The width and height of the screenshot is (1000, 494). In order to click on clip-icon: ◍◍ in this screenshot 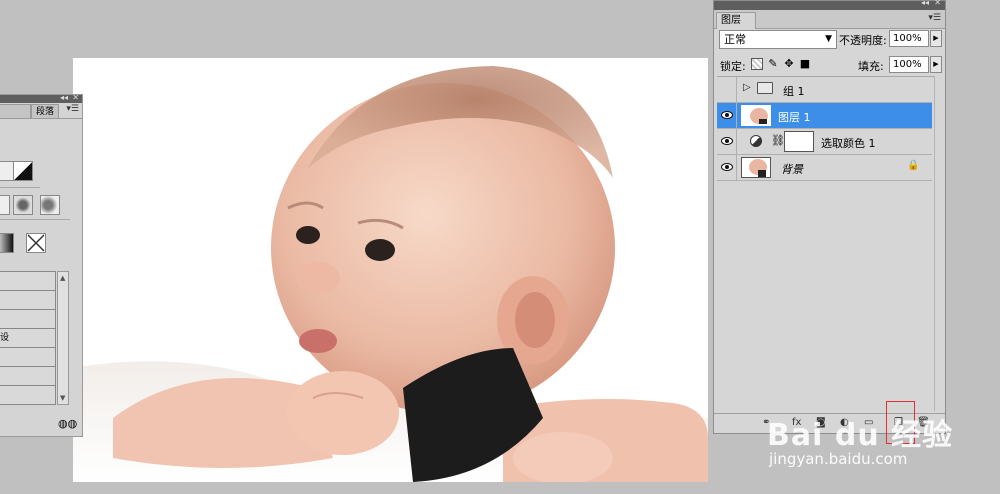, I will do `click(67, 423)`.